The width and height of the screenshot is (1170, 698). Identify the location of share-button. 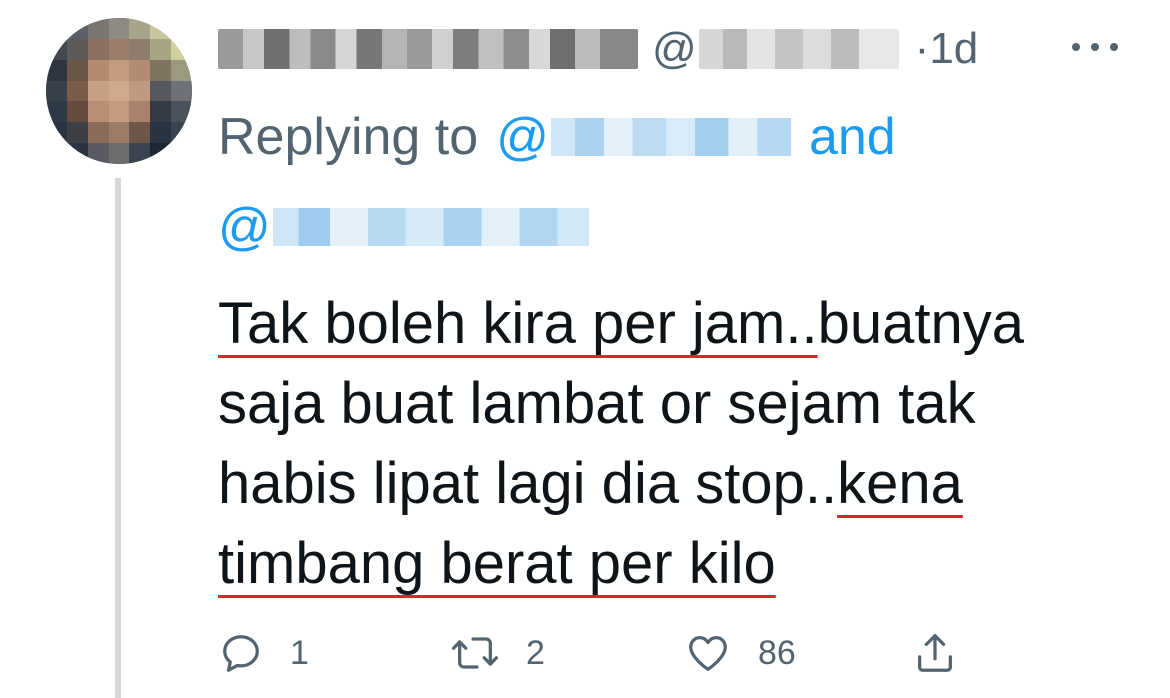
(935, 653).